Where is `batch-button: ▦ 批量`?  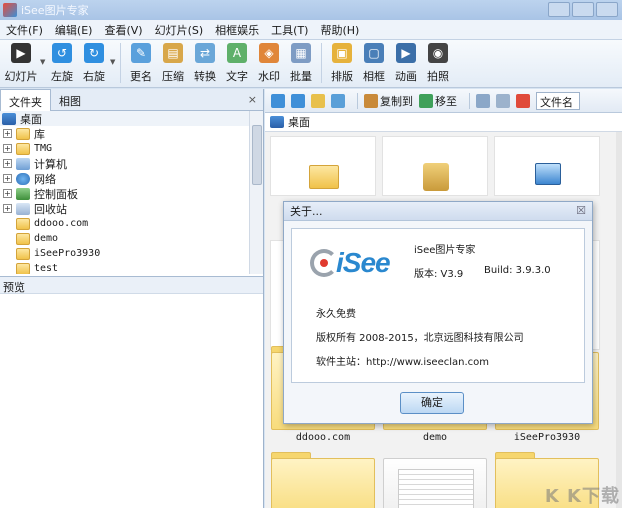 batch-button: ▦ 批量 is located at coordinates (301, 63).